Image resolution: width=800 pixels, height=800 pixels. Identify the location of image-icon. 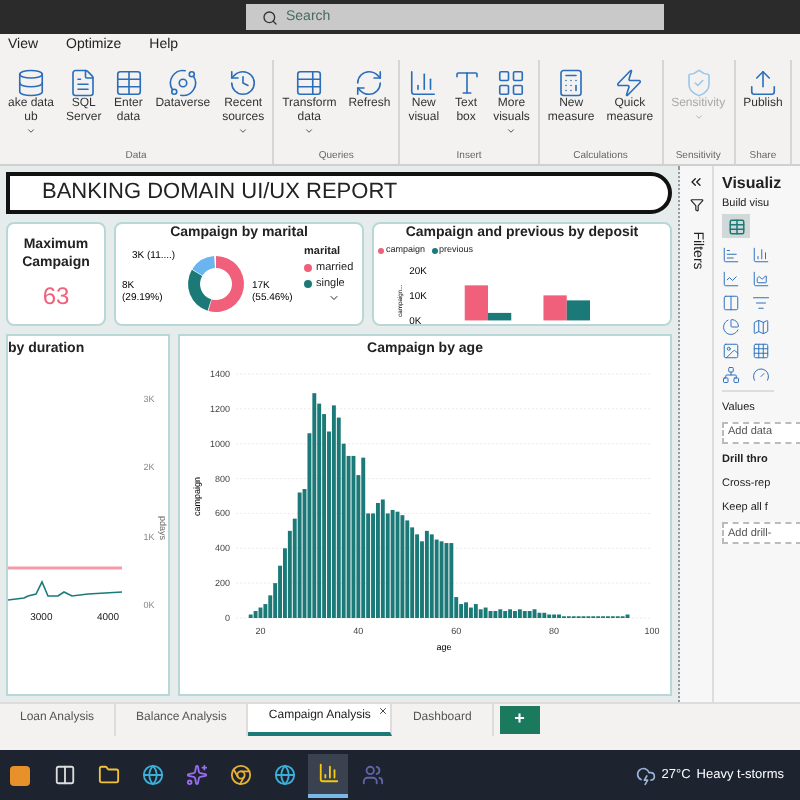
(731, 351).